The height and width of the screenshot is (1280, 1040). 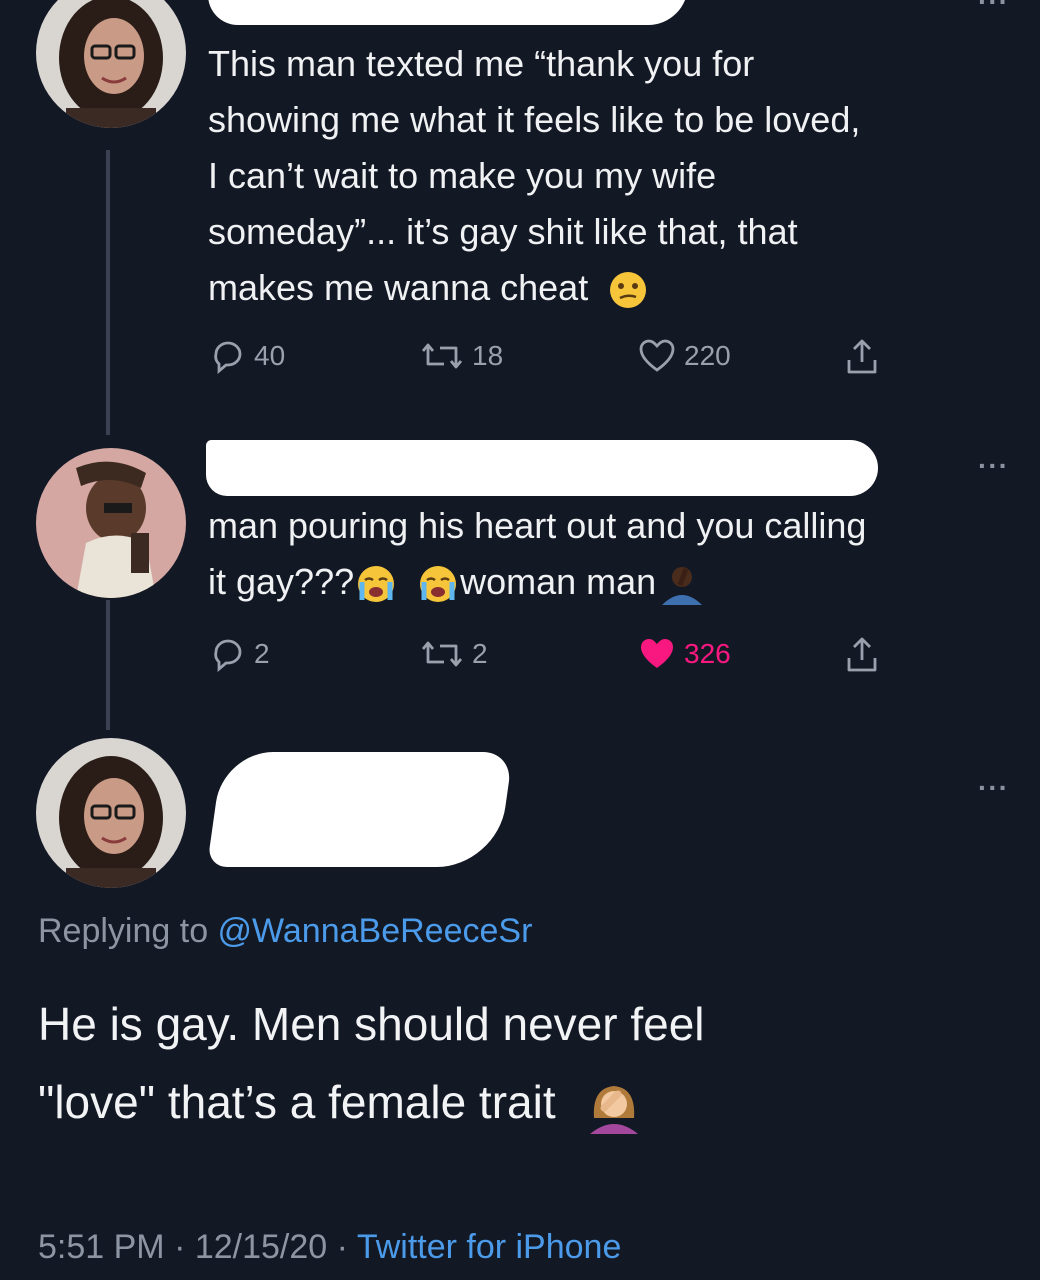 I want to click on replying-to: Replying to @WannaBeReeceSr, so click(x=285, y=931).